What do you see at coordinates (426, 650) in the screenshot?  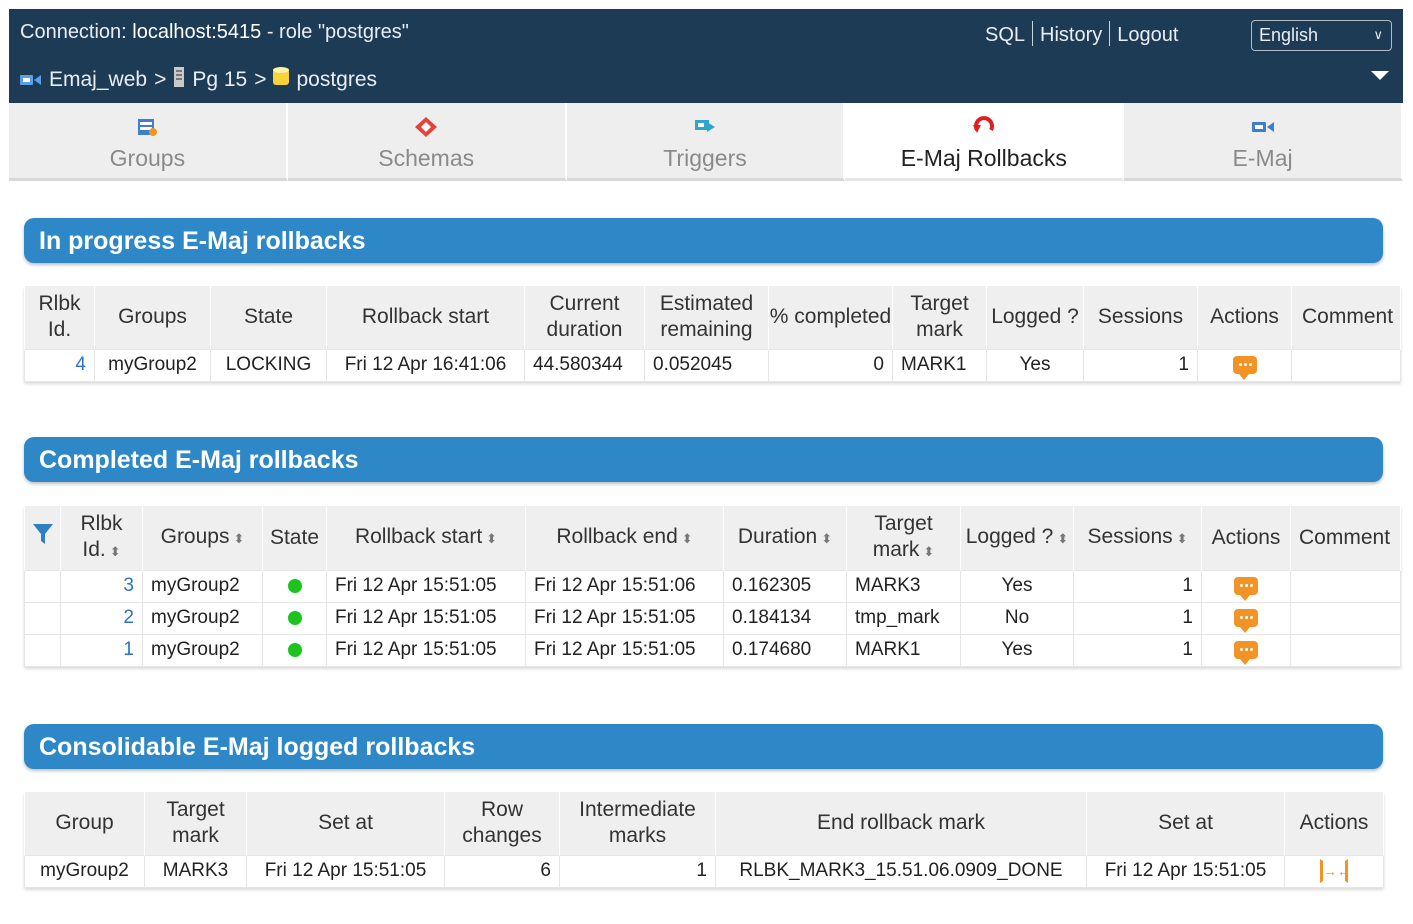 I see `cell-rollback-start: Fri 12 Apr 15:51:05` at bounding box center [426, 650].